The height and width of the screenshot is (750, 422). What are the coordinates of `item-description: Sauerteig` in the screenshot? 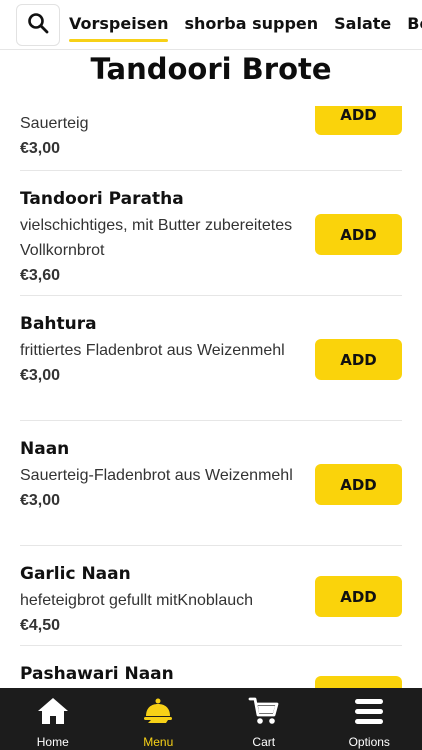 It's located at (54, 123).